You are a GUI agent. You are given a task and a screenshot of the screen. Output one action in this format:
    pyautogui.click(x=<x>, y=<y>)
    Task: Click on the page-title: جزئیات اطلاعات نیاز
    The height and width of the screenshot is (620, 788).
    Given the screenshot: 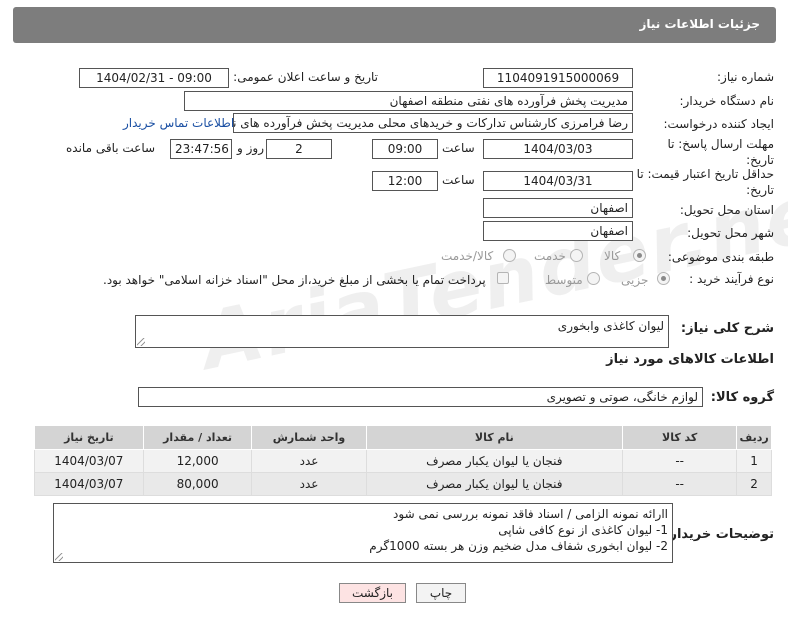 What is the action you would take?
    pyautogui.click(x=699, y=24)
    